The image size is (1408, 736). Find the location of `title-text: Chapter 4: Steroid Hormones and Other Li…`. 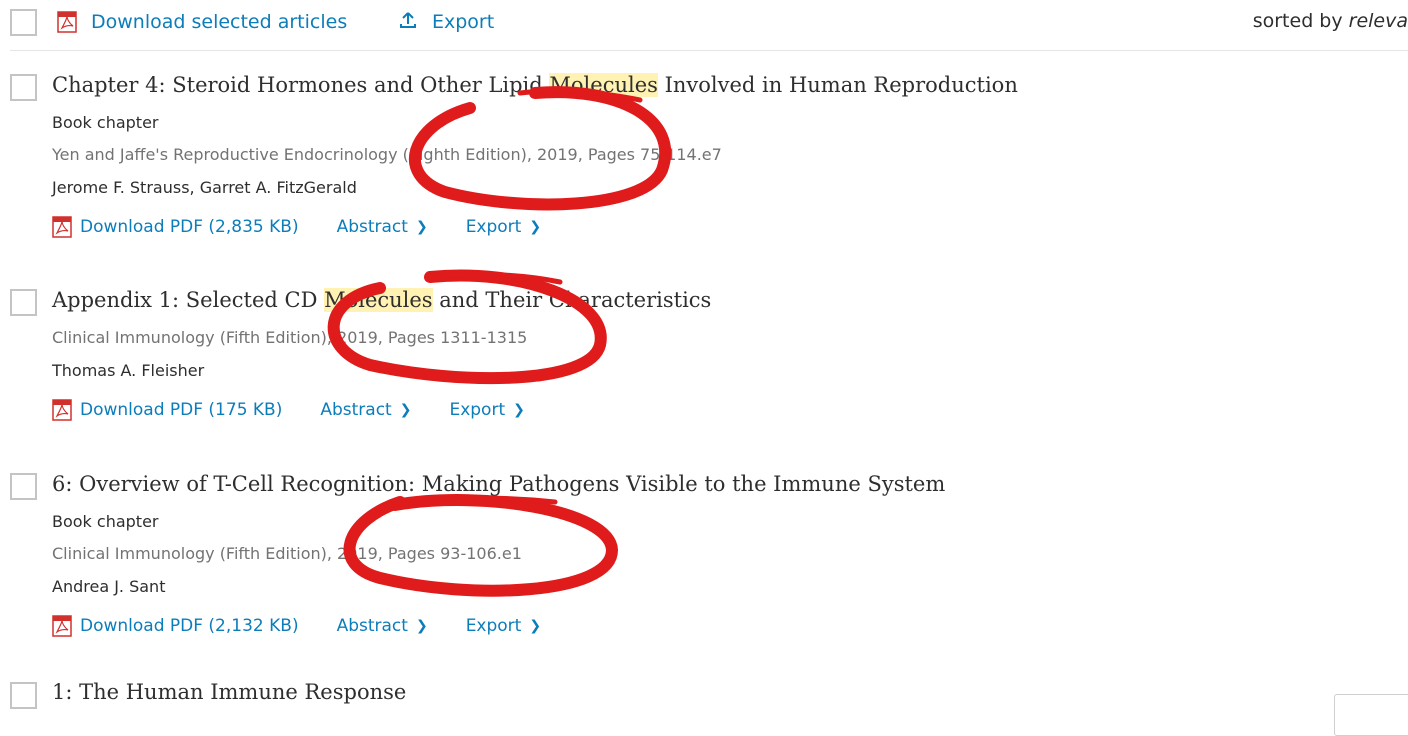

title-text: Chapter 4: Steroid Hormones and Other Li… is located at coordinates (301, 85).